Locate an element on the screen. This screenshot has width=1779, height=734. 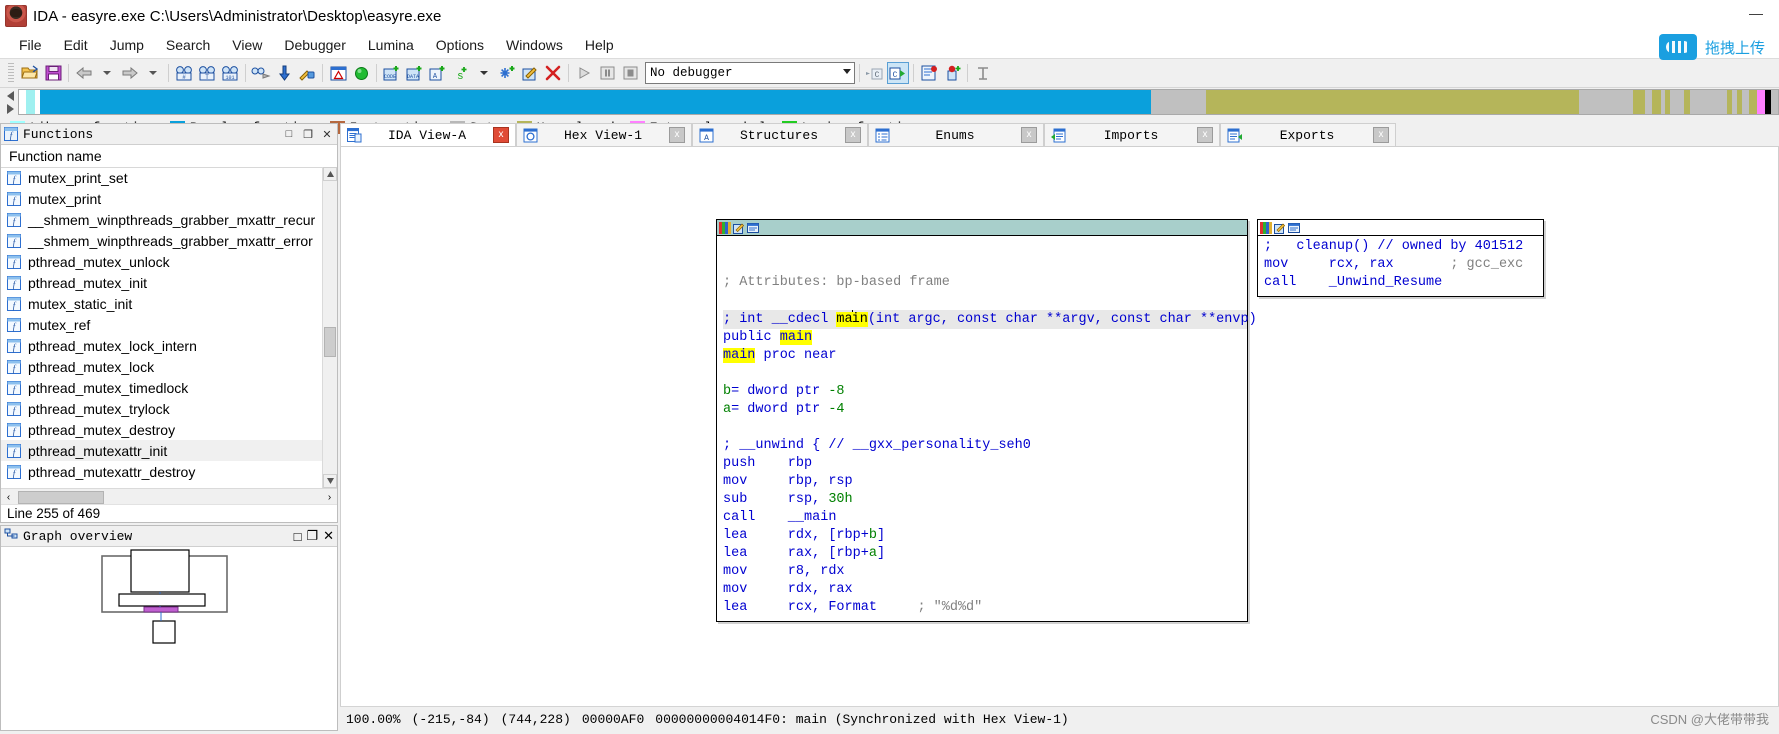
functions-horizontal-scrollbar: ‹ › is located at coordinates (169, 496).